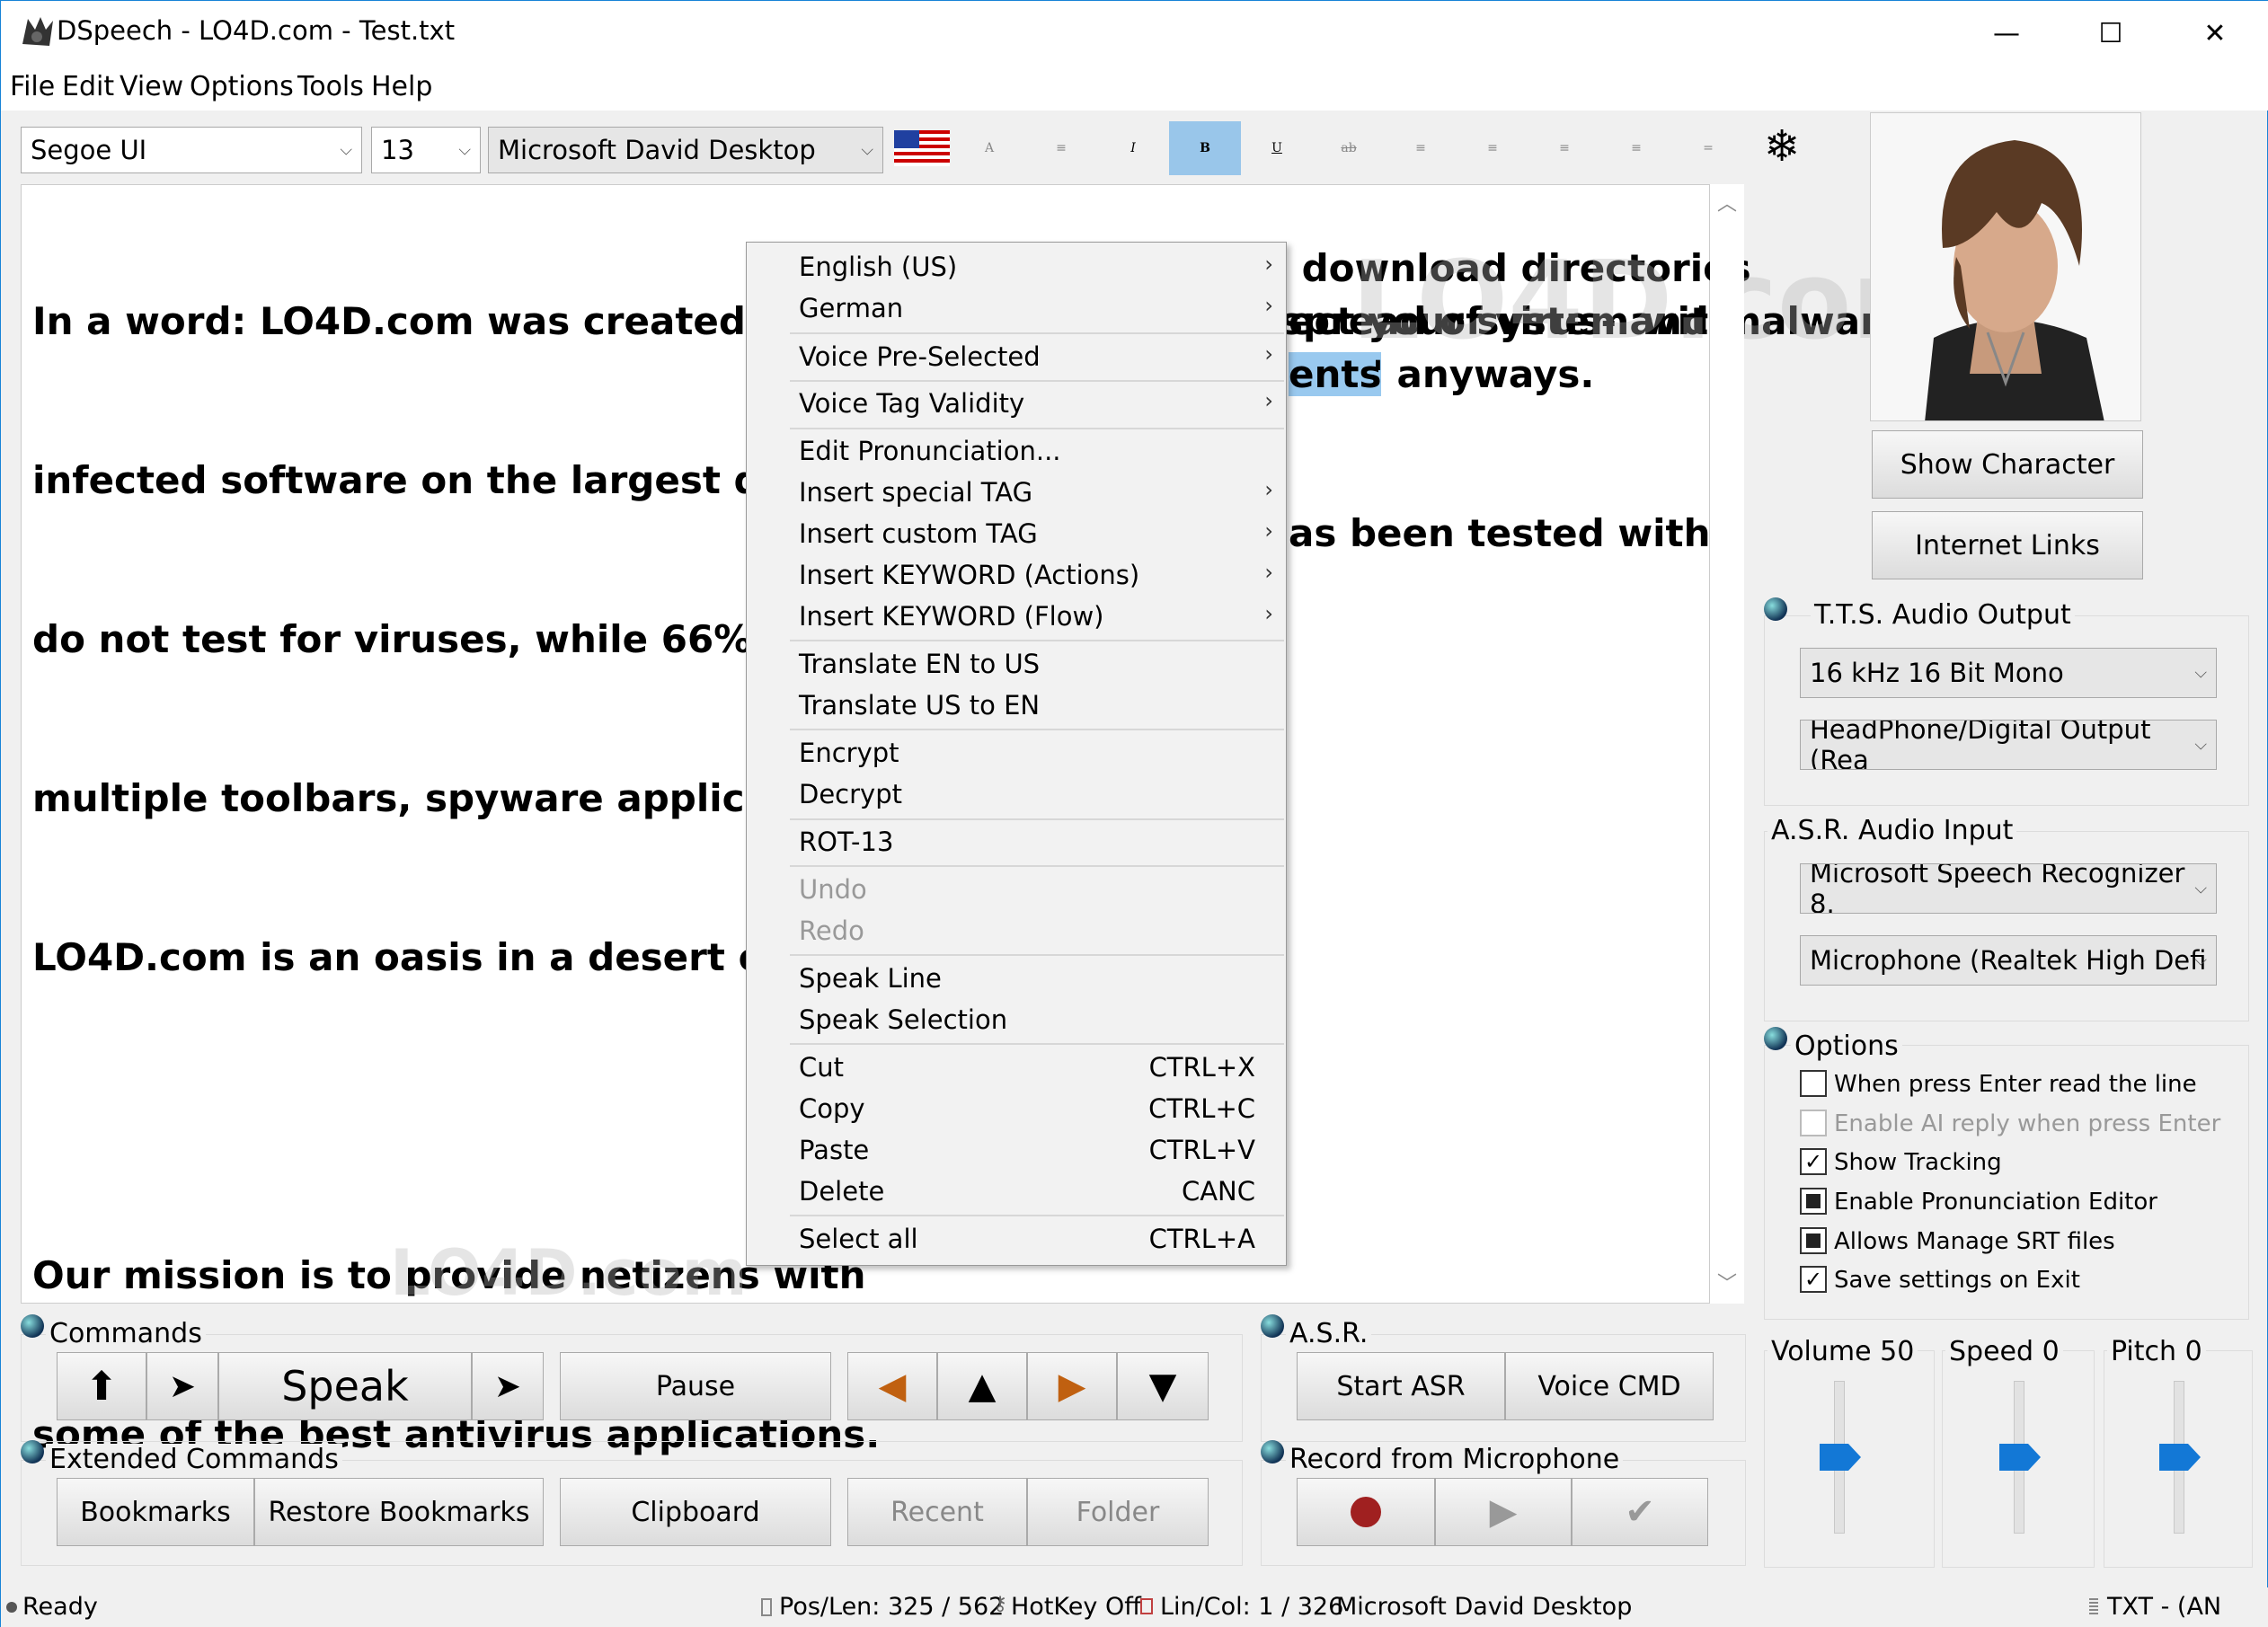  Describe the element at coordinates (1775, 1038) in the screenshot. I see `options-globe-icon` at that location.